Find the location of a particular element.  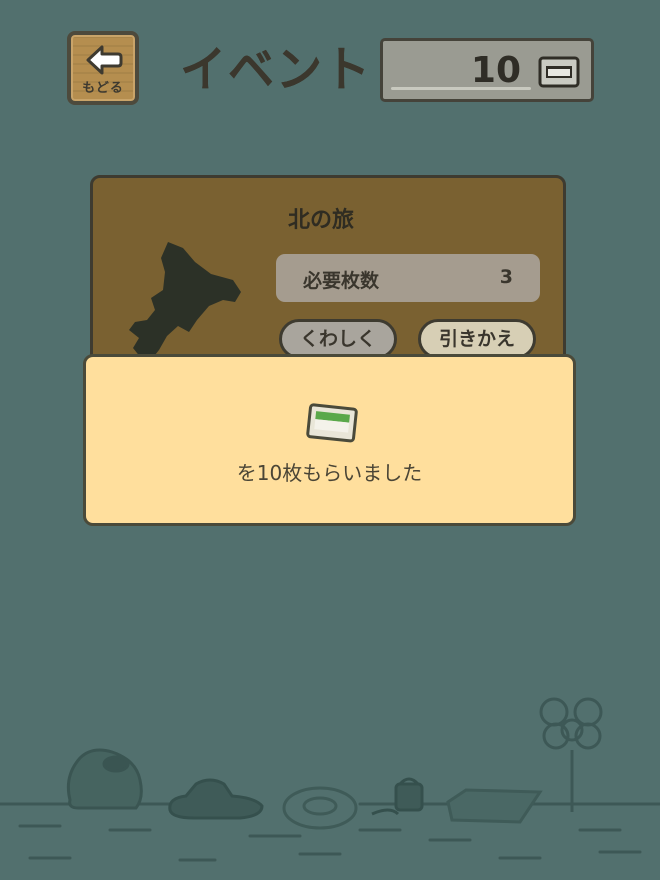

lantern-icon is located at coordinates (397, 796).